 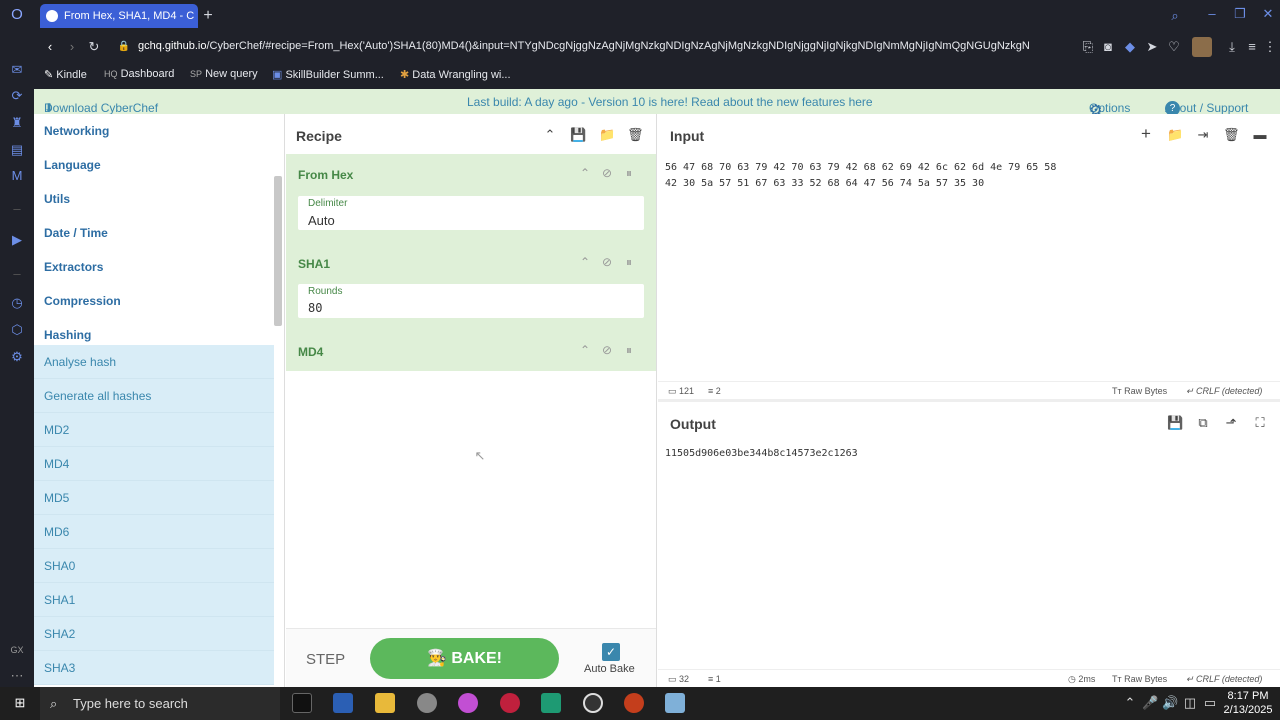 What do you see at coordinates (154, 498) in the screenshot?
I see `op-md5: MD5` at bounding box center [154, 498].